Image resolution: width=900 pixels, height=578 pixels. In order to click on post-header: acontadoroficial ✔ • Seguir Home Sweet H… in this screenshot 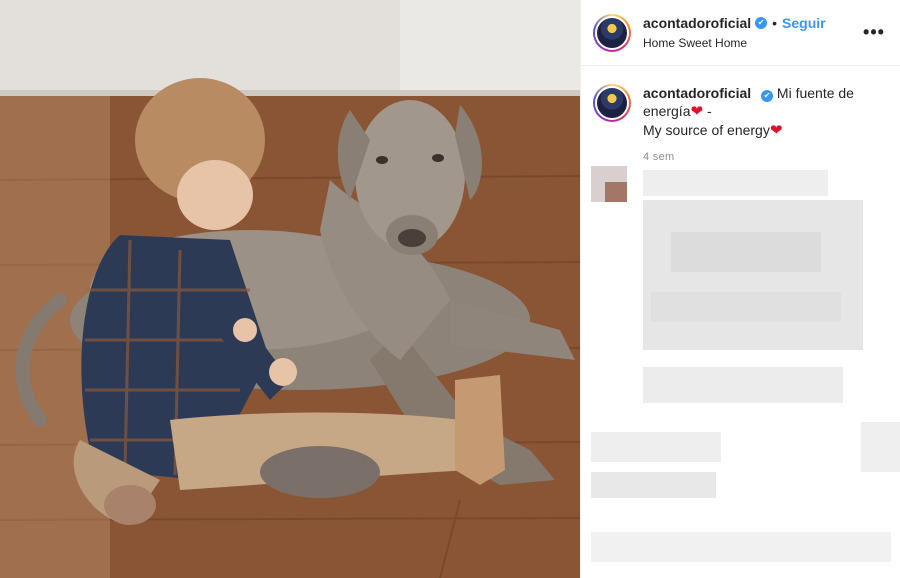, I will do `click(740, 33)`.